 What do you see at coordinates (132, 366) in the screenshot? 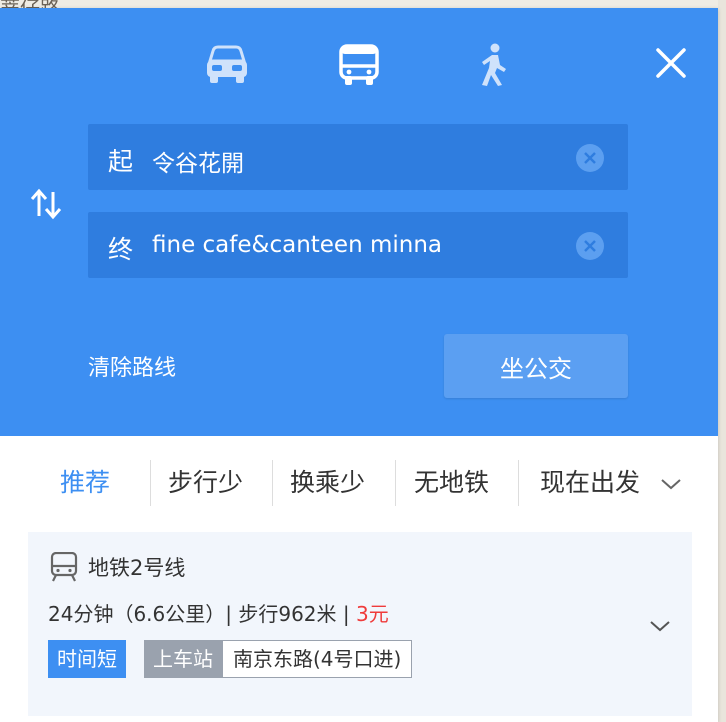
I see `clear-route-link: 清除路线` at bounding box center [132, 366].